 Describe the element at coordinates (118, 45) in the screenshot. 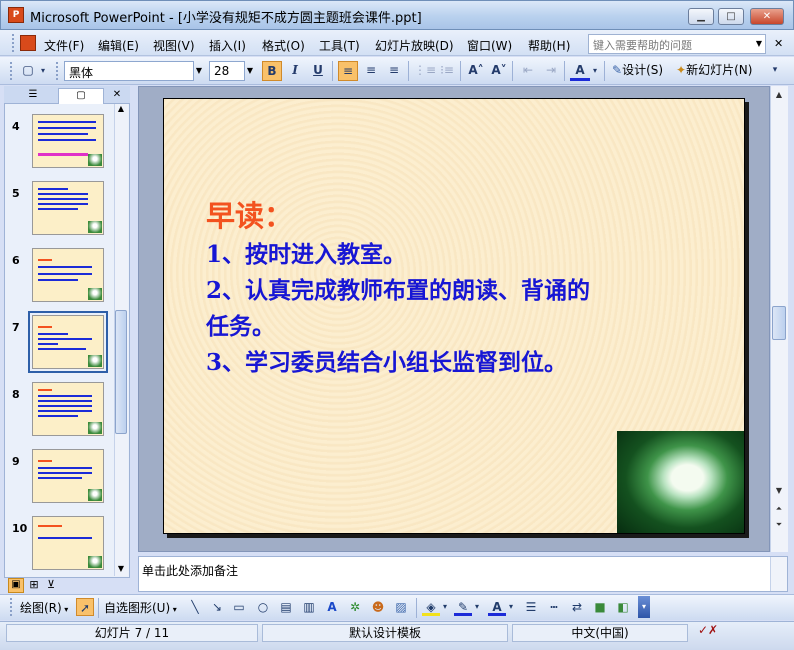

I see `menu-edit: 编辑(E)` at that location.